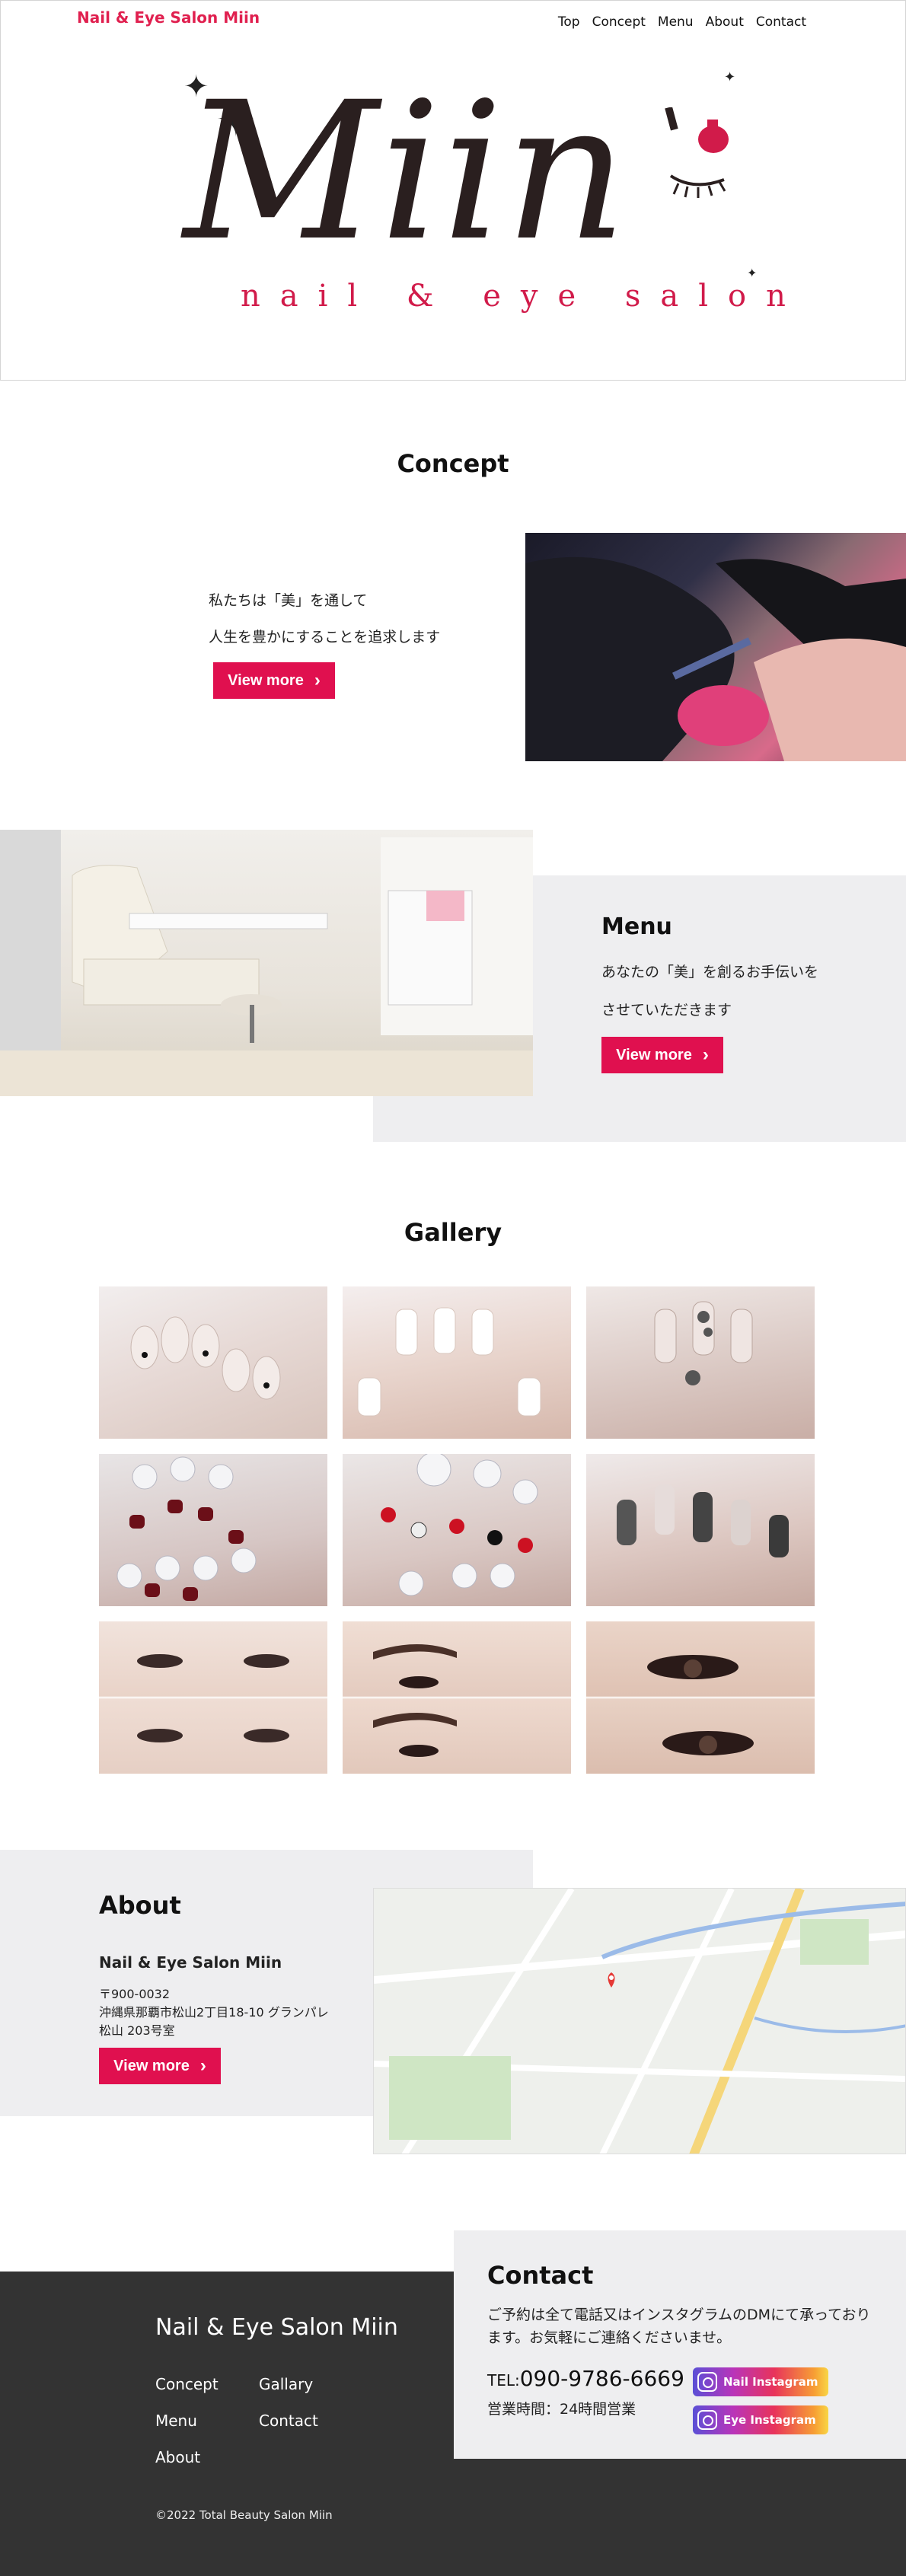 This screenshot has width=906, height=2576. Describe the element at coordinates (244, 2515) in the screenshot. I see `copyright: ©2022 Total Beauty Salon Miin` at that location.